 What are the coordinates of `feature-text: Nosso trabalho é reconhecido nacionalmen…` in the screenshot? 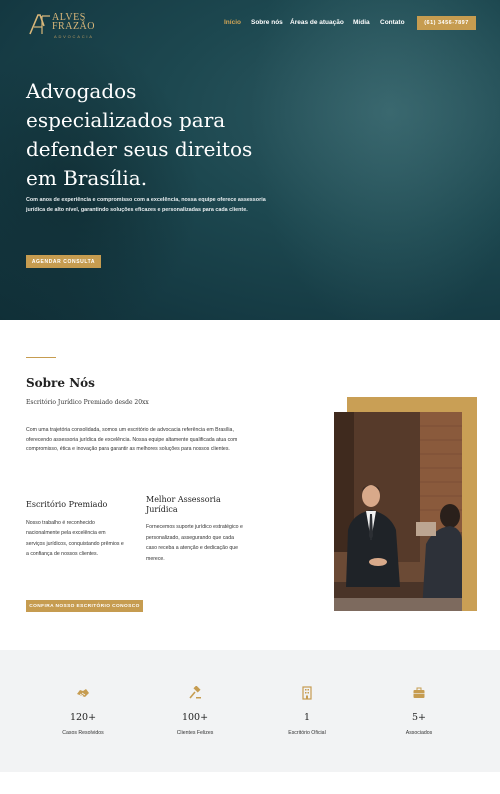 It's located at (75, 538).